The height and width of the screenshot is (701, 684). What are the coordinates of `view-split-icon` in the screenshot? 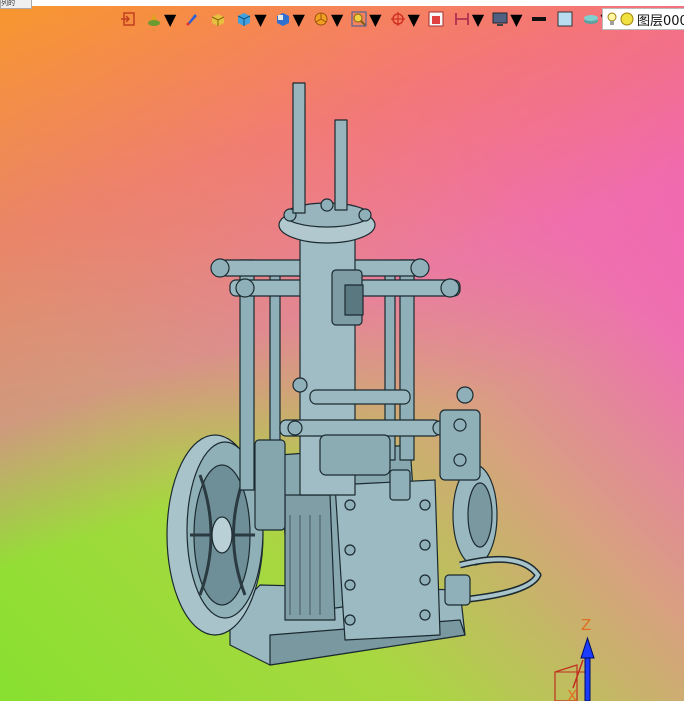 It's located at (462, 19).